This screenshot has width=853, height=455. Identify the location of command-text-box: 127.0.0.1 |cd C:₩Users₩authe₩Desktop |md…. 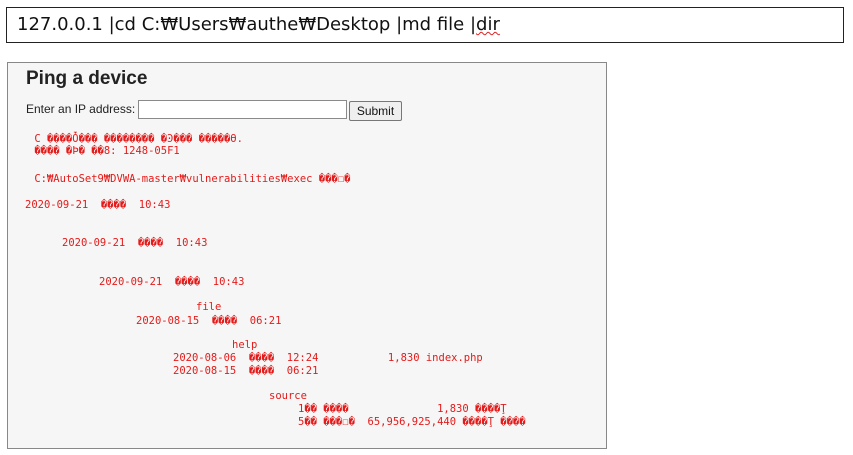
(425, 25).